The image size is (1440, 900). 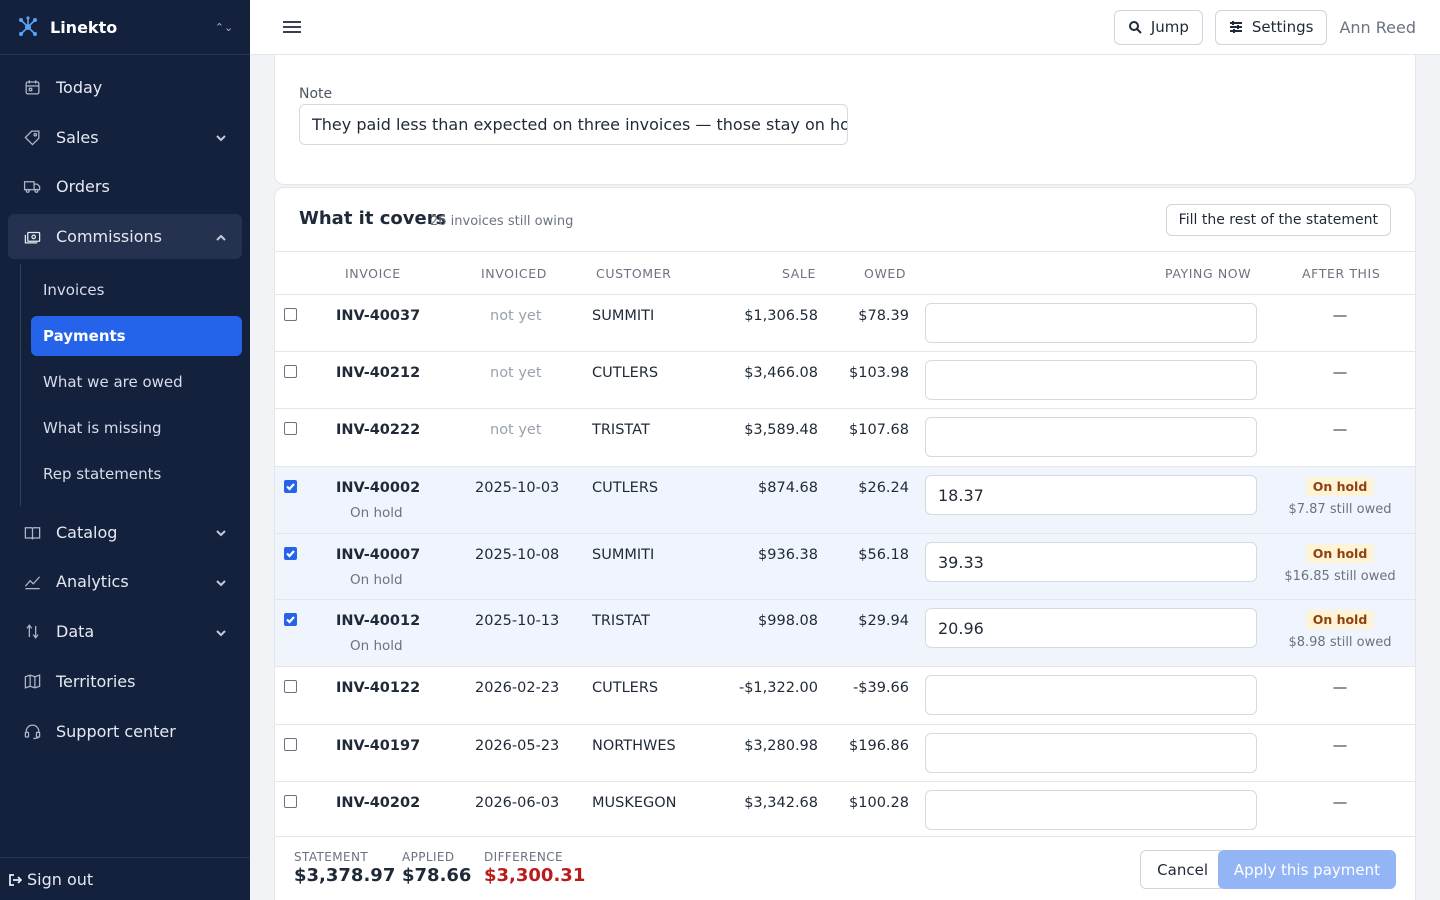 I want to click on sidebar-item-label: Analytics, so click(x=92, y=582).